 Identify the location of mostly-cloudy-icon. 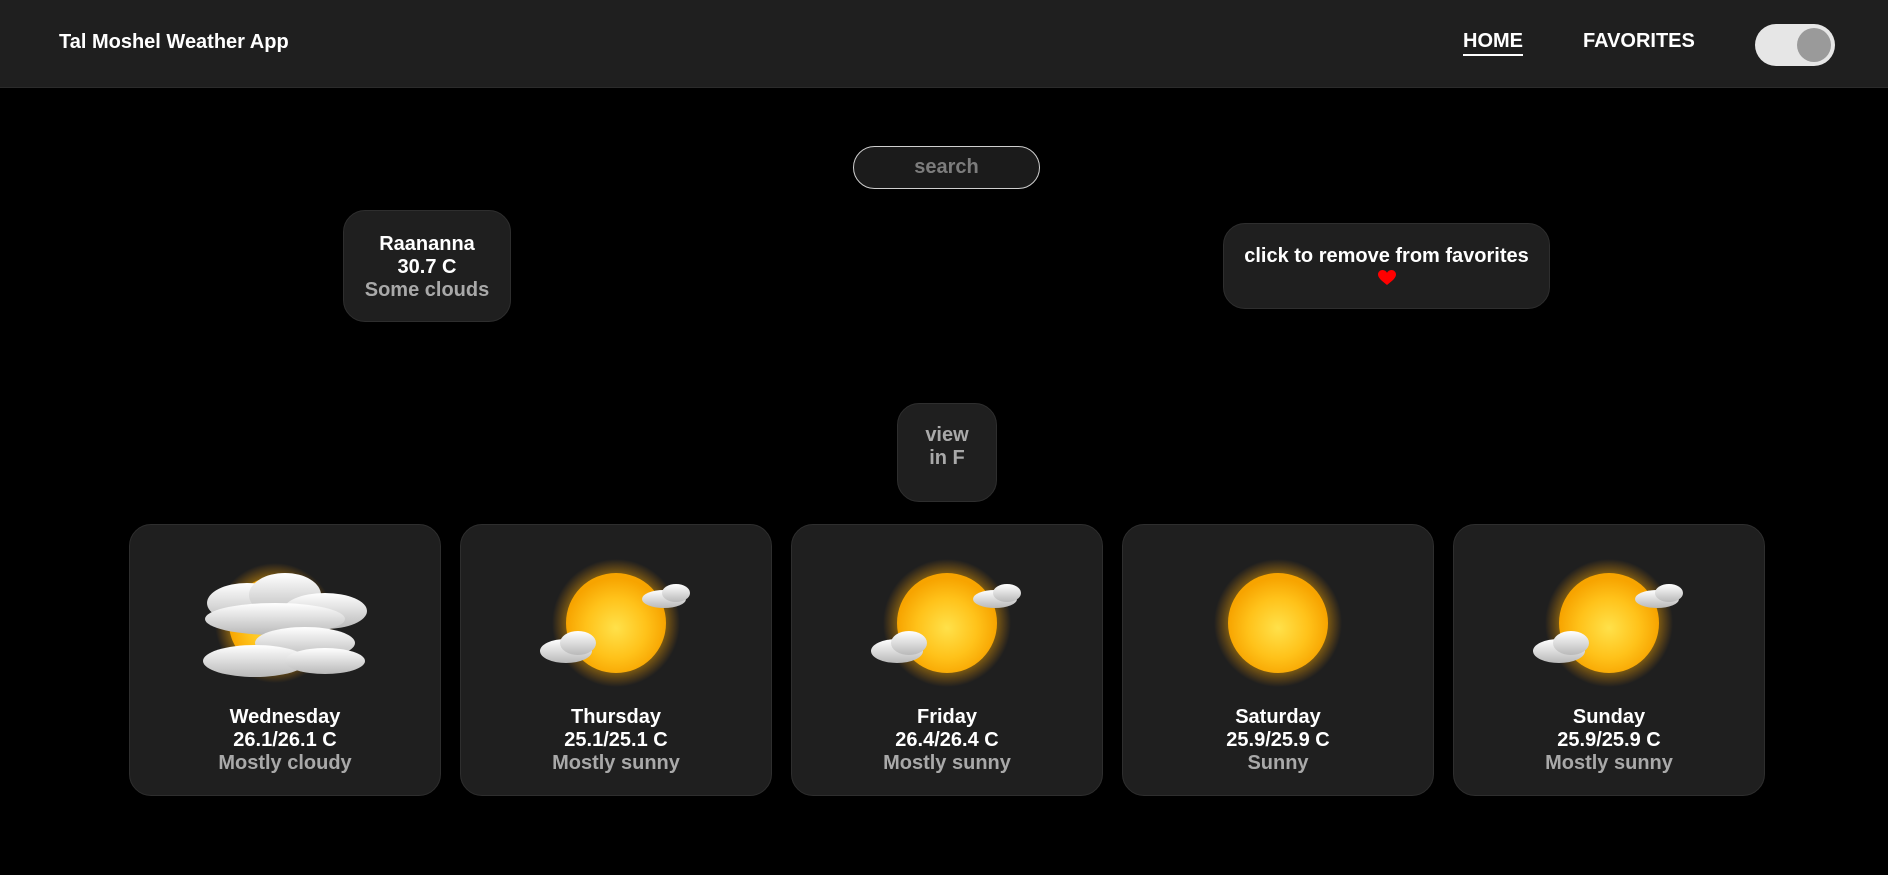
(285, 623).